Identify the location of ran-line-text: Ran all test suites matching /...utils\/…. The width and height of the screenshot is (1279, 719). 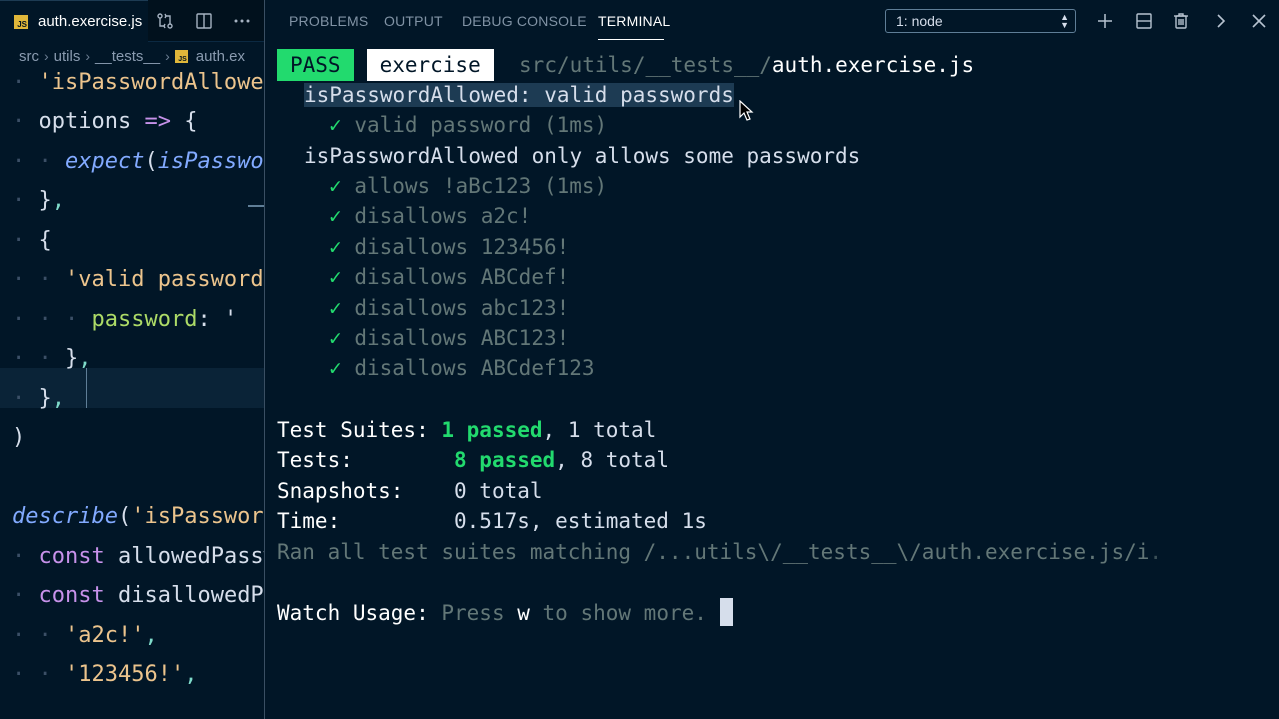
(713, 552).